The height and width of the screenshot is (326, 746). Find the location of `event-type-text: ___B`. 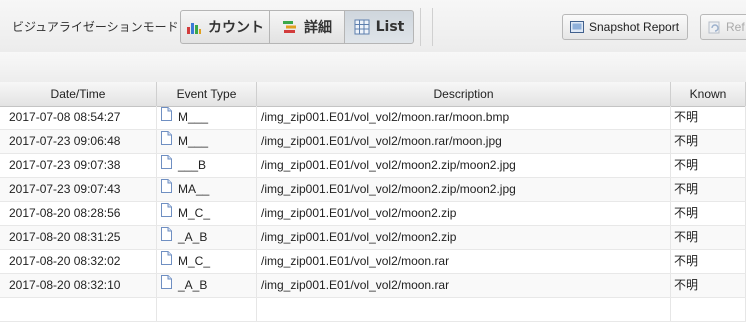

event-type-text: ___B is located at coordinates (192, 165).